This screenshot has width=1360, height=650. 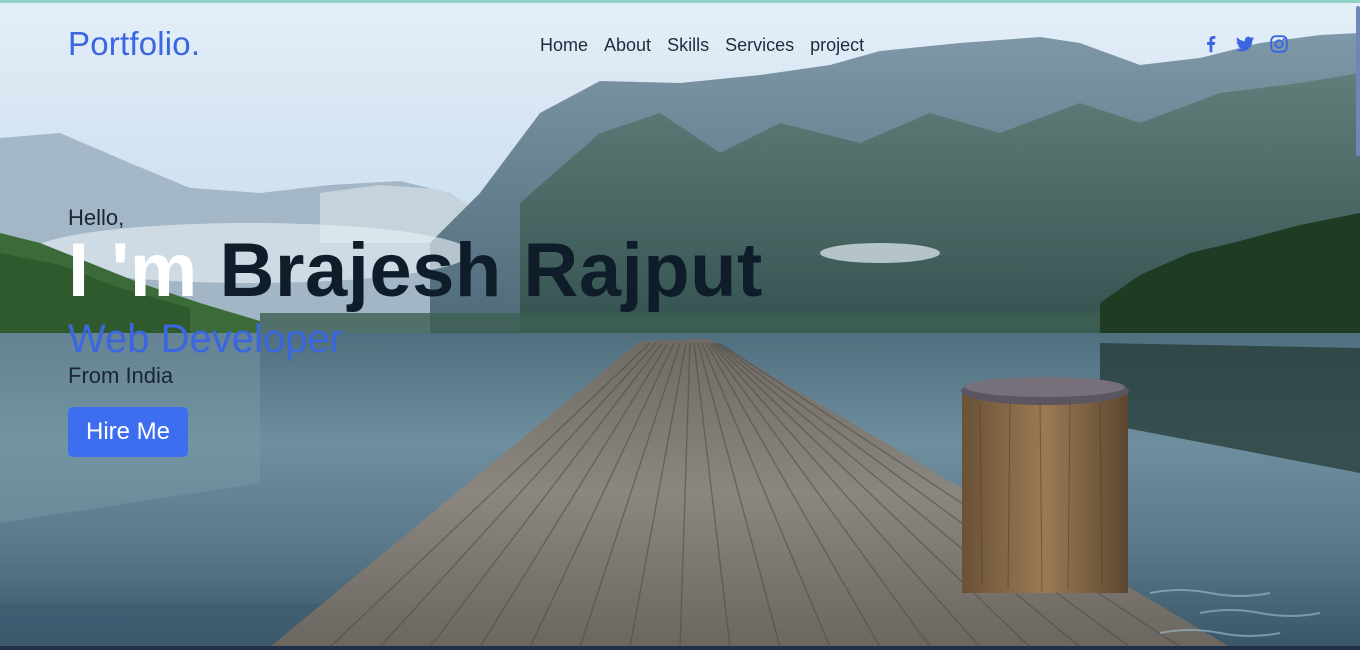 I want to click on nav-link-project: project, so click(x=837, y=45).